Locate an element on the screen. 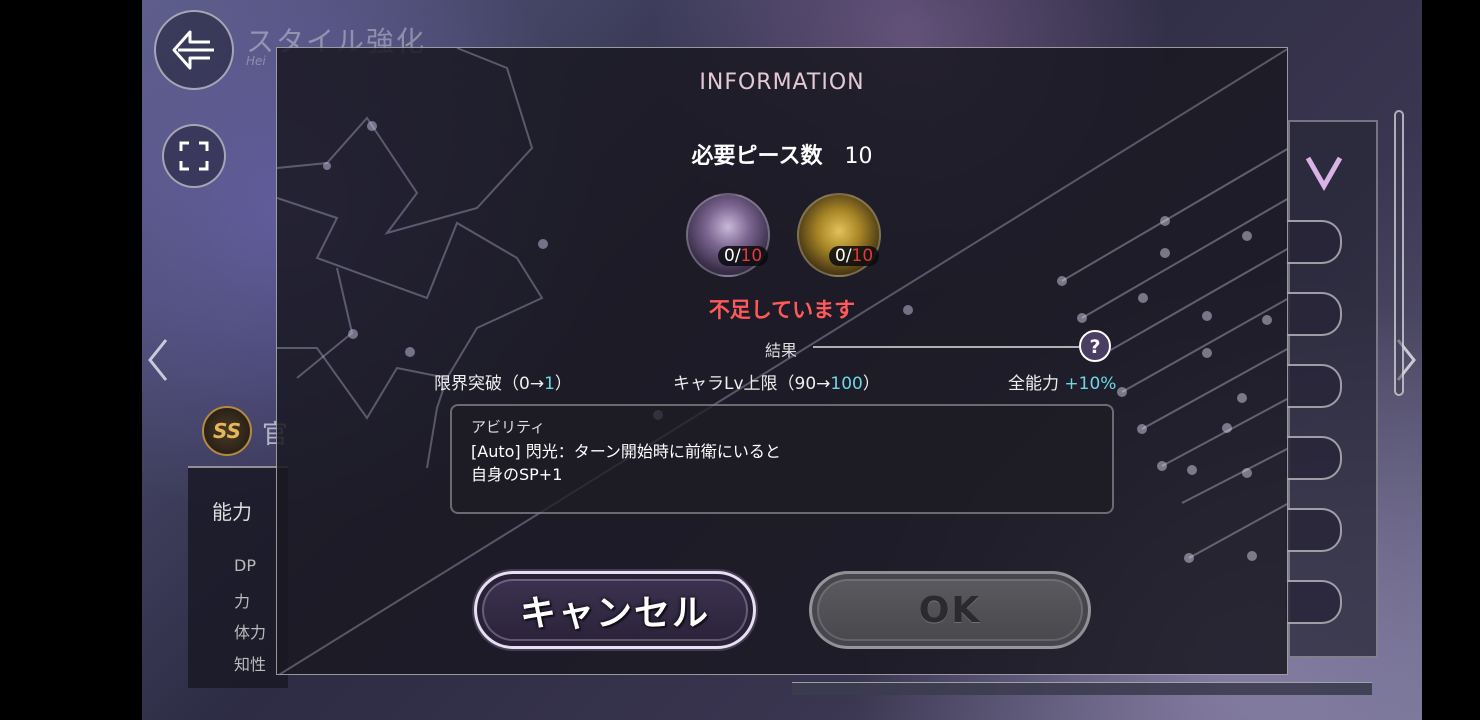 This screenshot has height=720, width=1480. stat-label: 力 is located at coordinates (242, 601).